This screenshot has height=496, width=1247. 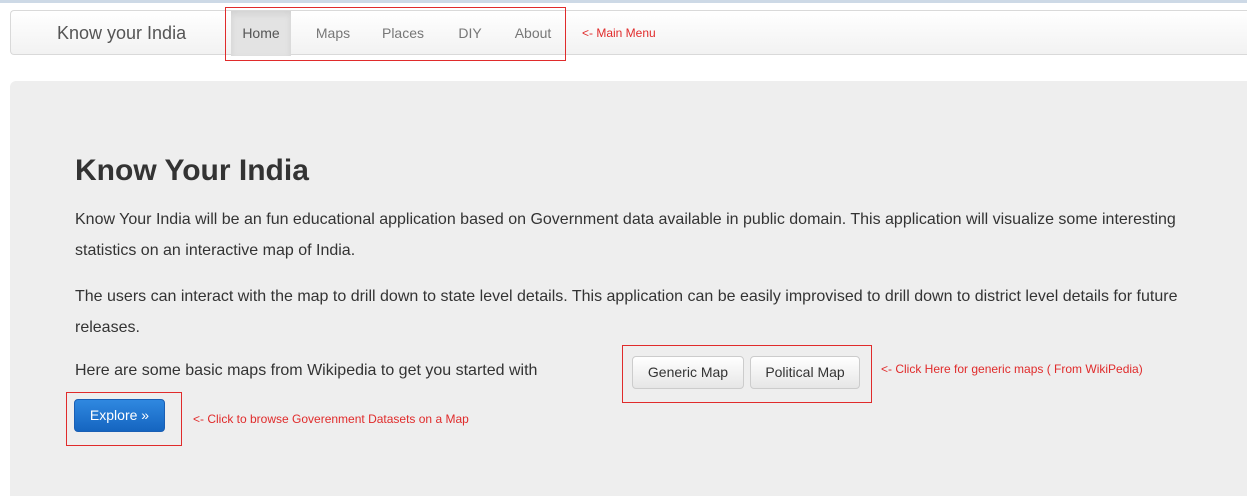 What do you see at coordinates (688, 372) in the screenshot?
I see `generic-map-button: Generic Map` at bounding box center [688, 372].